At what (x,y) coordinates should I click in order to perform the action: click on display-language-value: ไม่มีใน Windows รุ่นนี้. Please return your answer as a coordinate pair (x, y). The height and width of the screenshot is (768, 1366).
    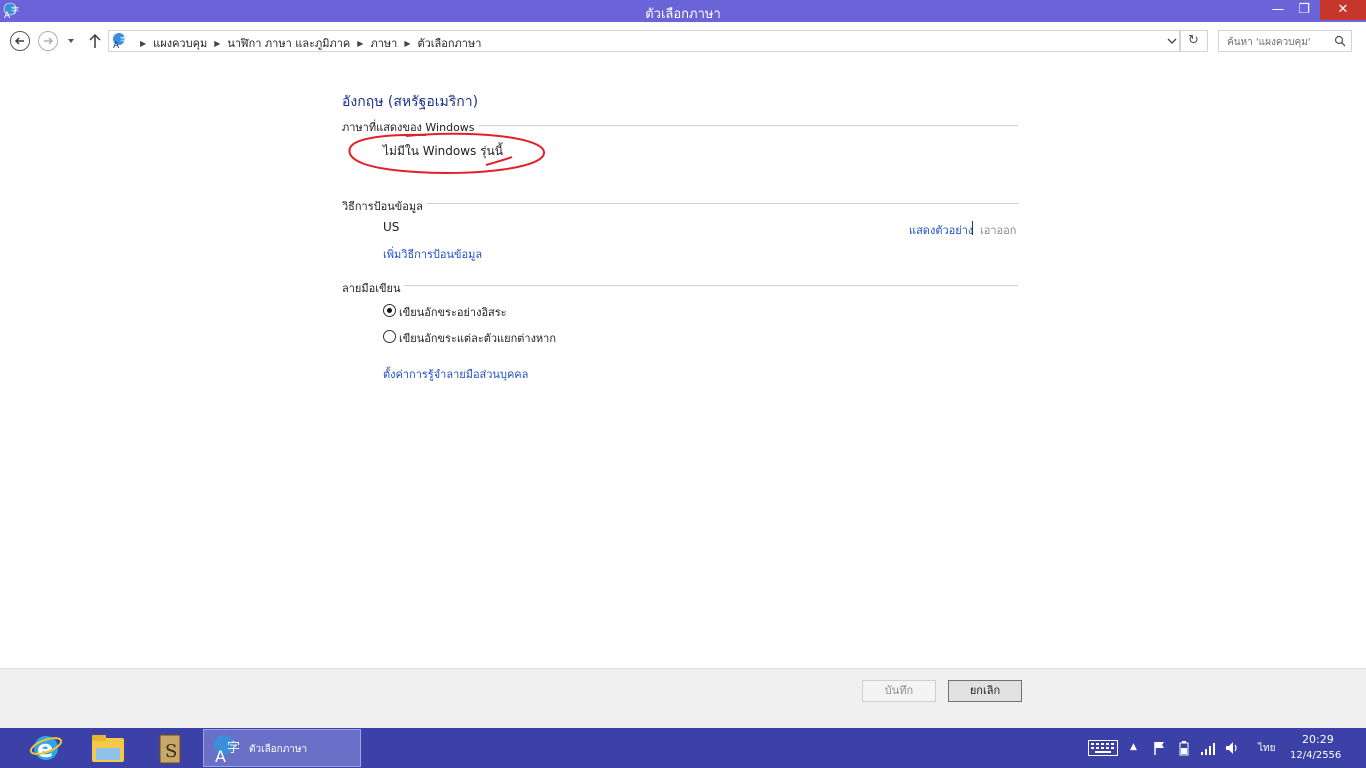
    Looking at the image, I should click on (443, 151).